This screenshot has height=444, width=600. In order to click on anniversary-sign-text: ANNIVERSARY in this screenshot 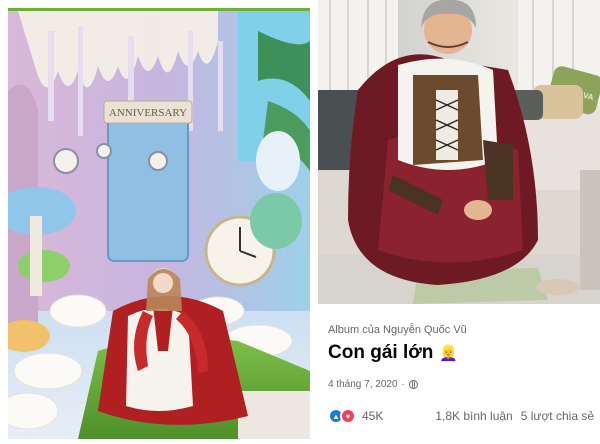, I will do `click(148, 113)`.